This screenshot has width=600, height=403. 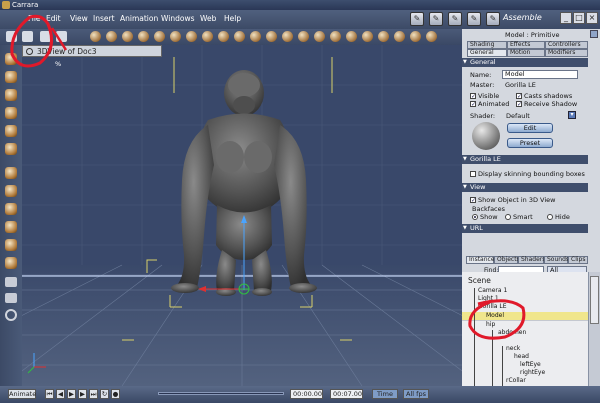 What do you see at coordinates (223, 36) in the screenshot?
I see `terrain-icon` at bounding box center [223, 36].